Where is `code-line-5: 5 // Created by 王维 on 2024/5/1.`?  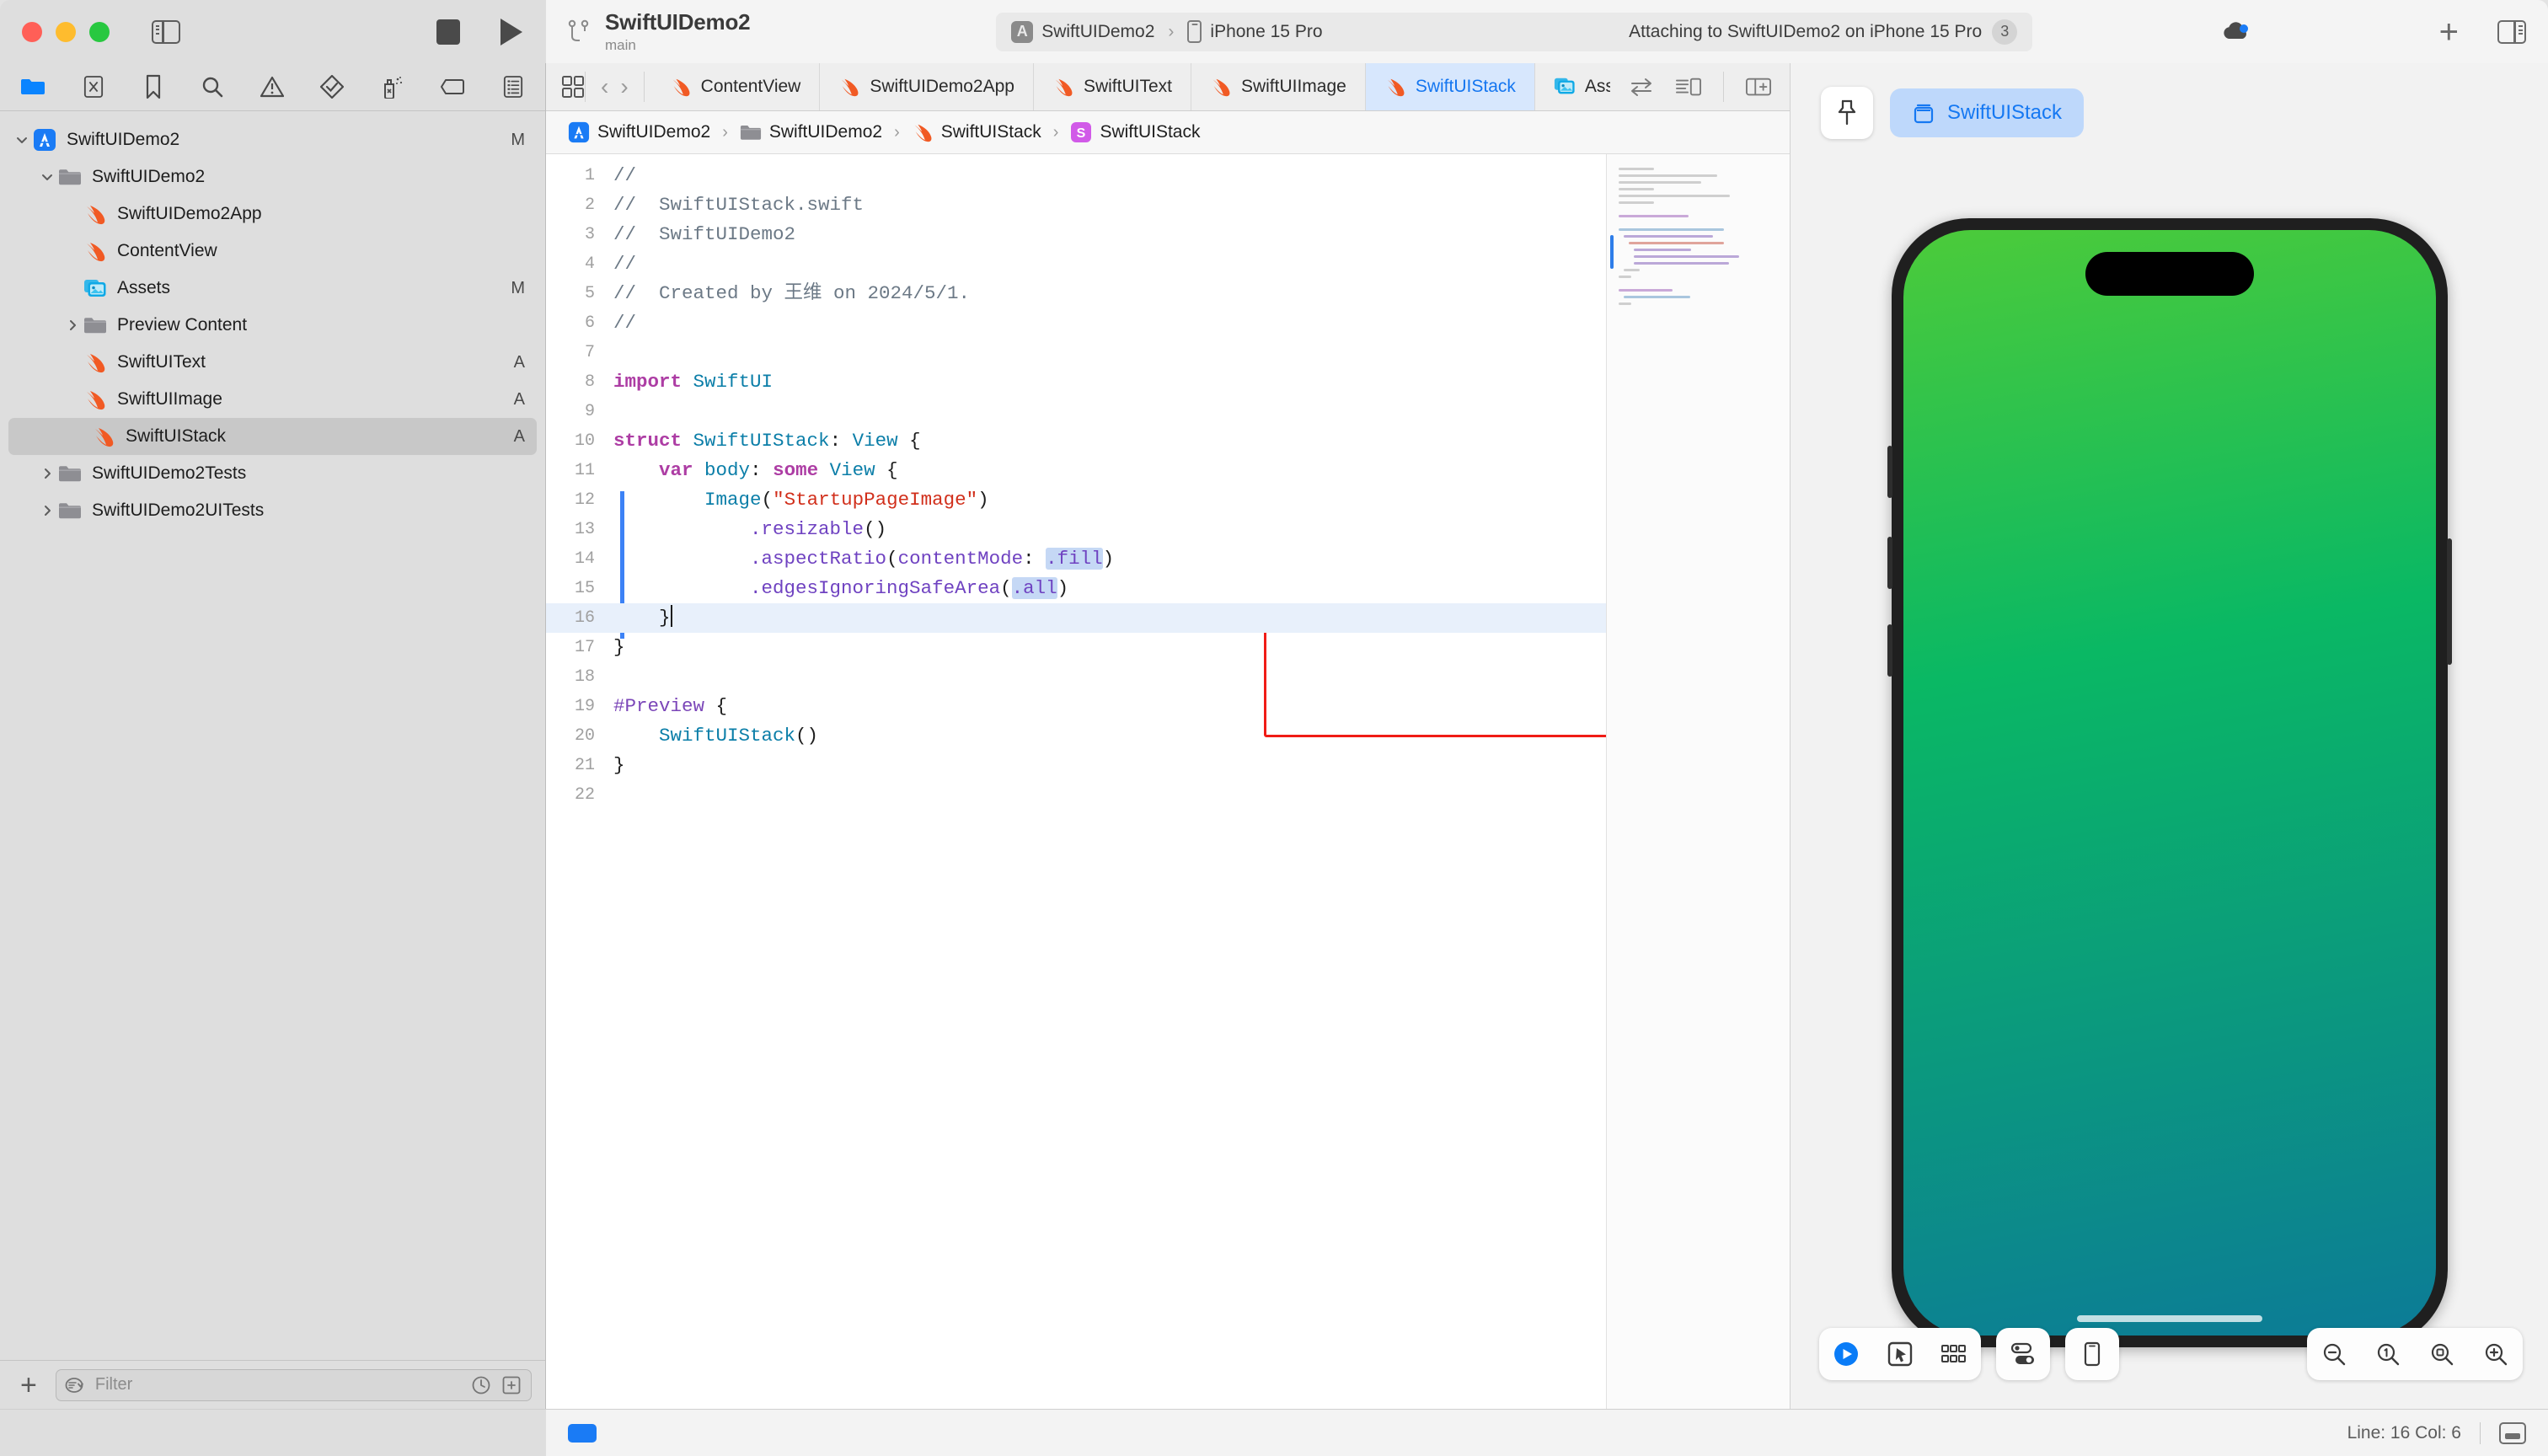 code-line-5: 5 // Created by 王维 on 2024/5/1. is located at coordinates (1076, 293).